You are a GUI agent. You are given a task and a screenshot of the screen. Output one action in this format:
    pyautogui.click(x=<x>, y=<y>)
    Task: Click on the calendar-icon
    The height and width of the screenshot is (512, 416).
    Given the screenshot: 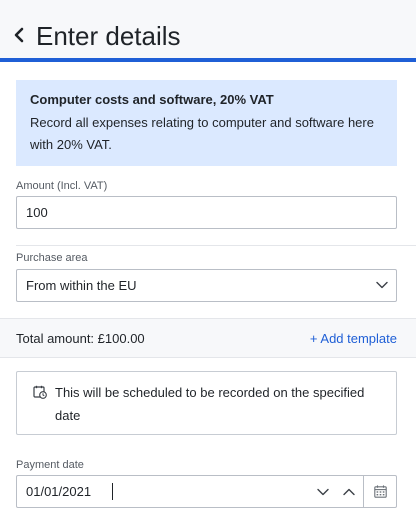 What is the action you would take?
    pyautogui.click(x=380, y=491)
    